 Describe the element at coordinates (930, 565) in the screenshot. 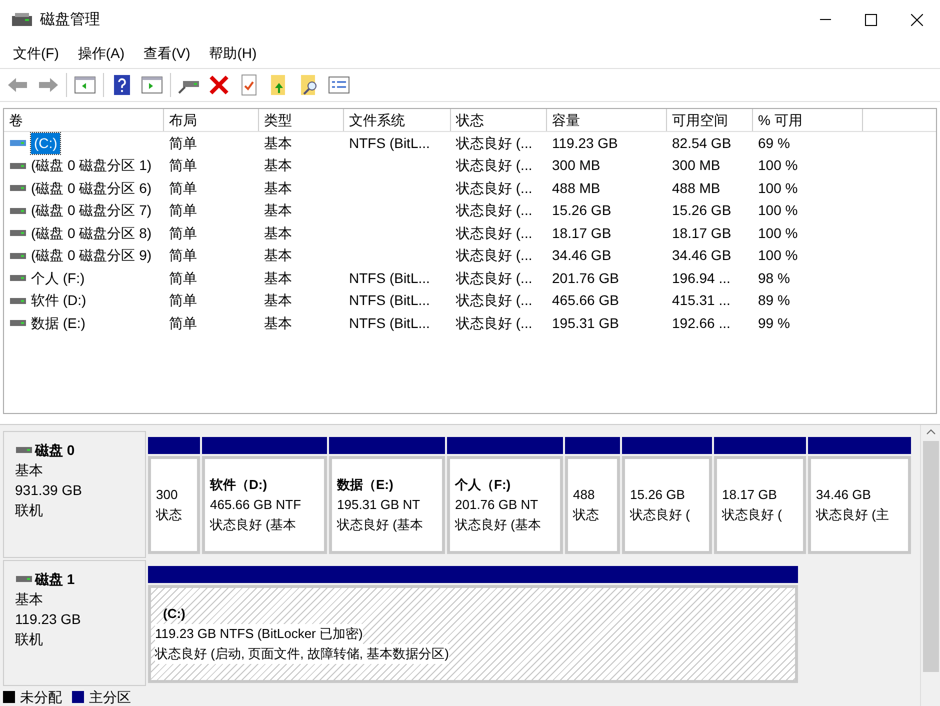

I see `scrollbar` at that location.